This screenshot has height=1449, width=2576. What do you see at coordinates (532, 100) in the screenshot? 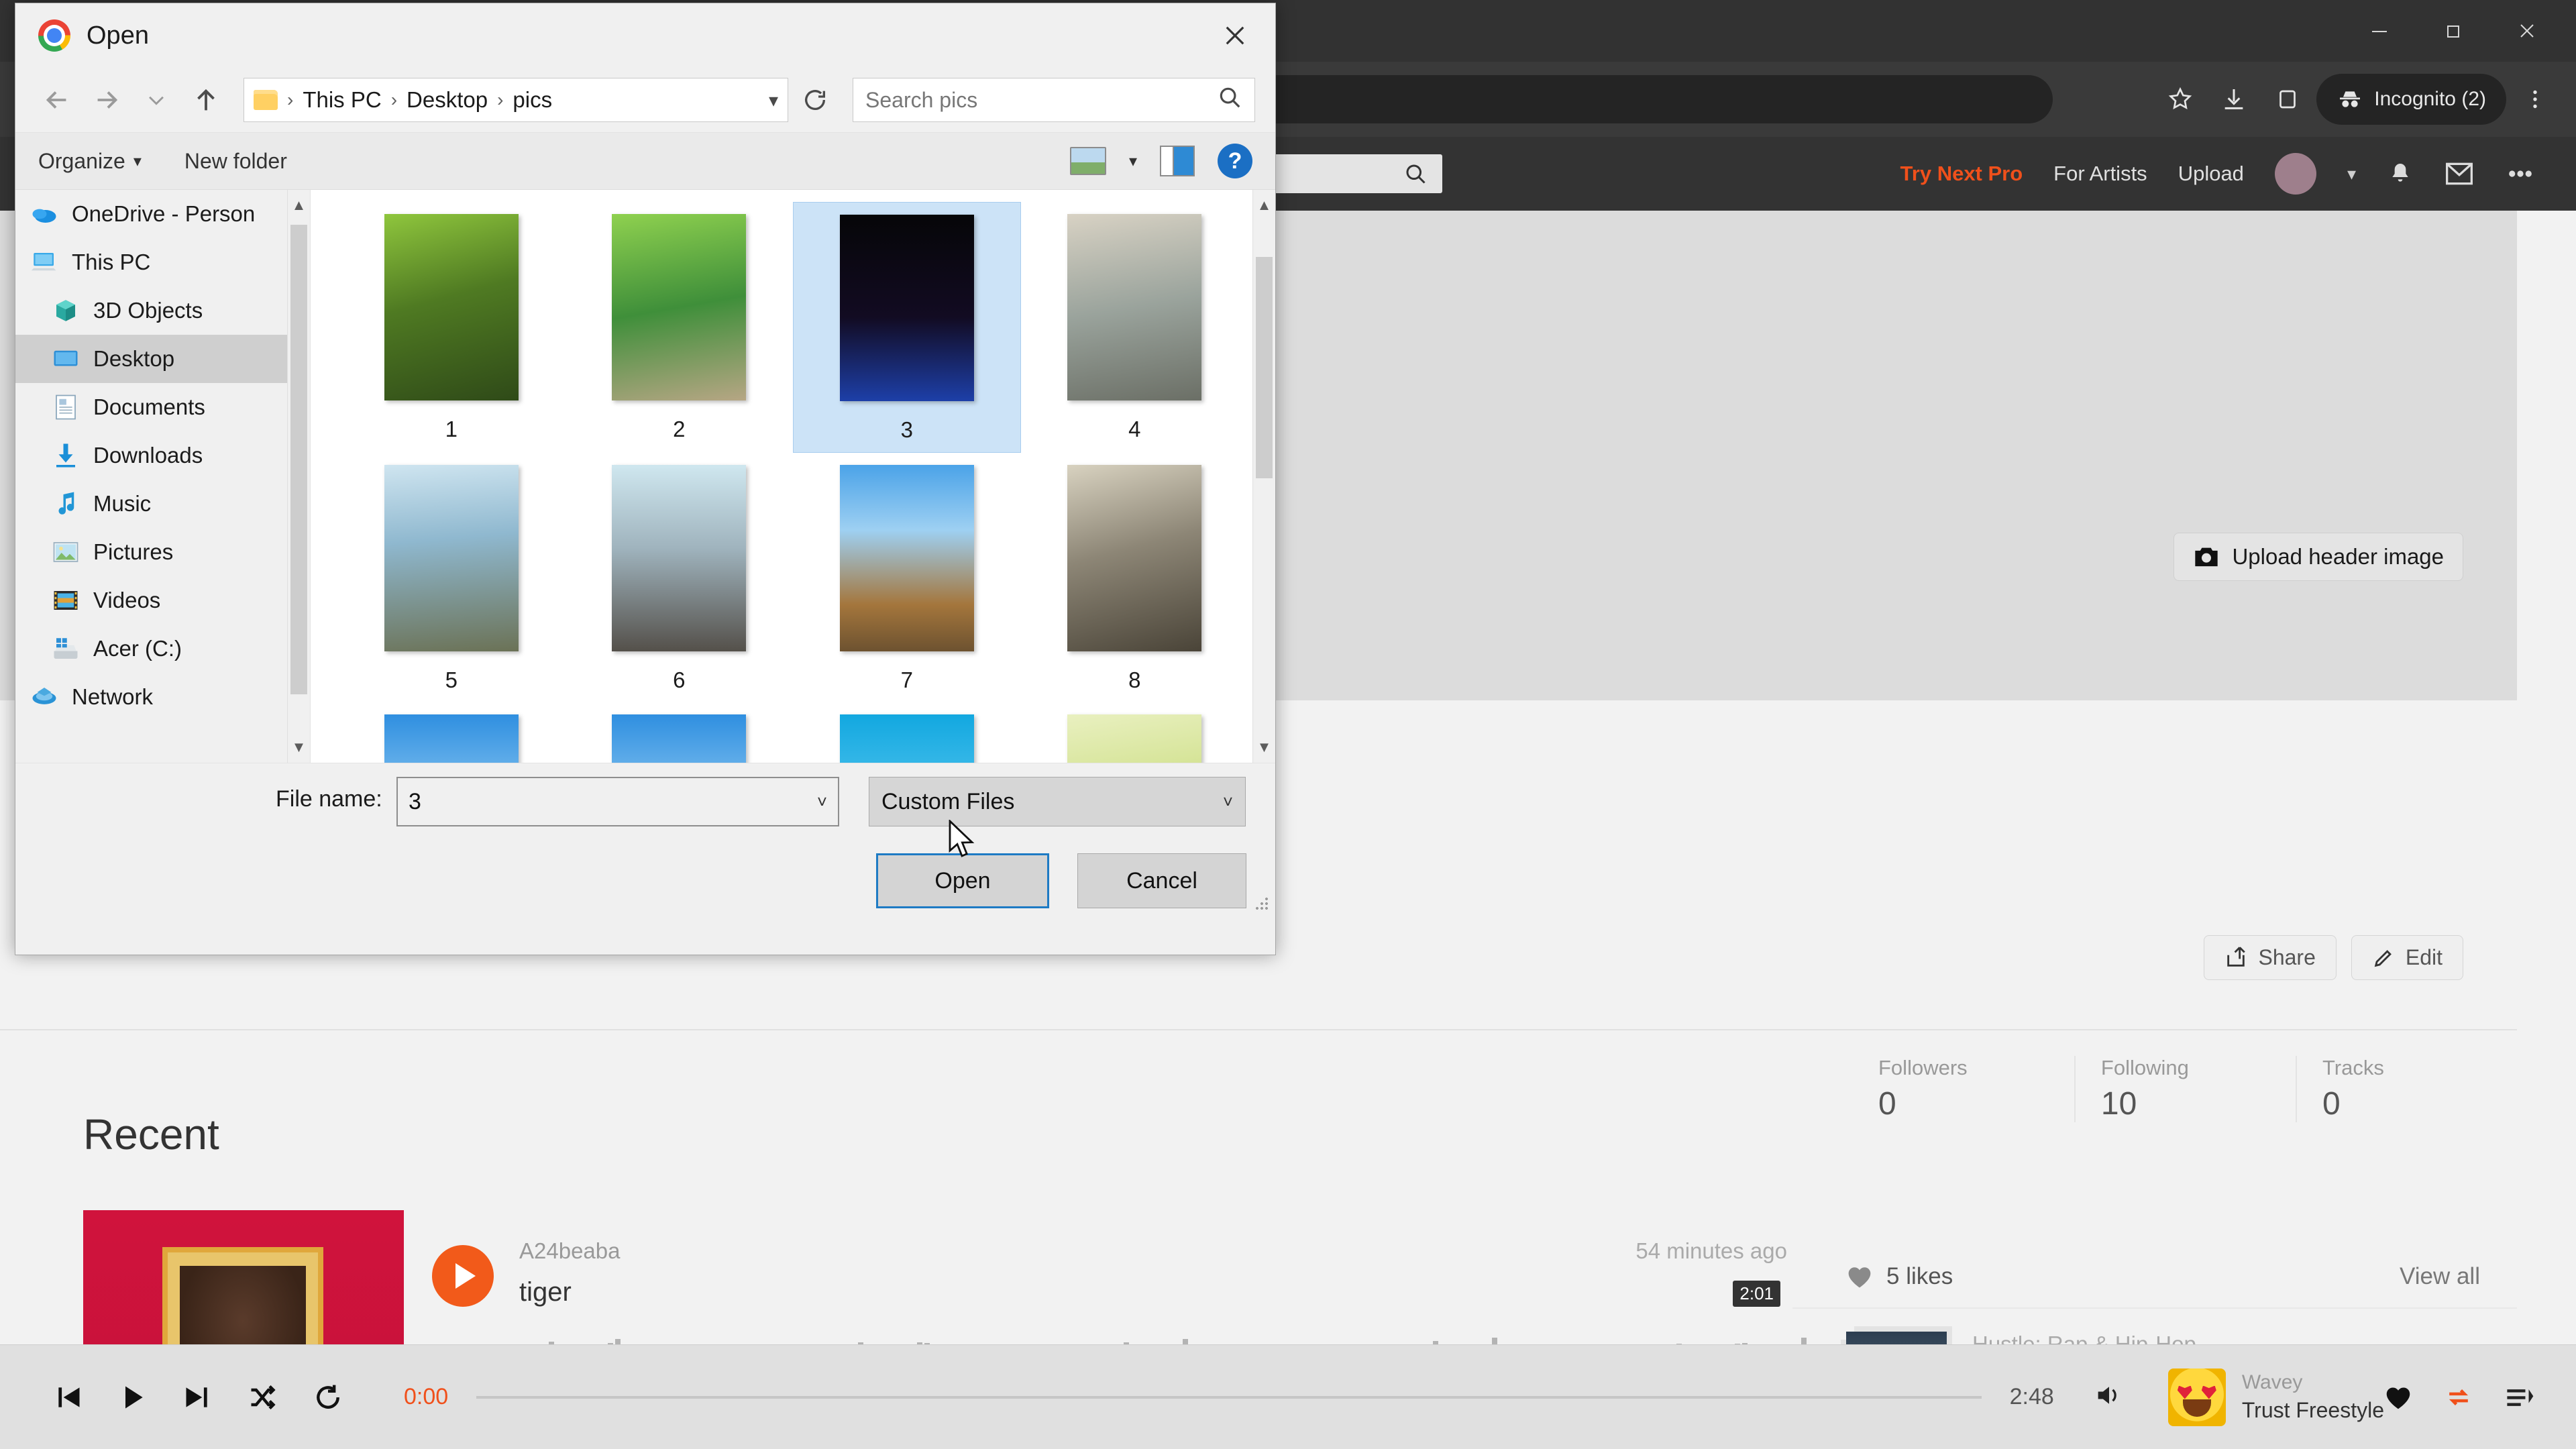
I see `breadcrumb-item-2: pics` at bounding box center [532, 100].